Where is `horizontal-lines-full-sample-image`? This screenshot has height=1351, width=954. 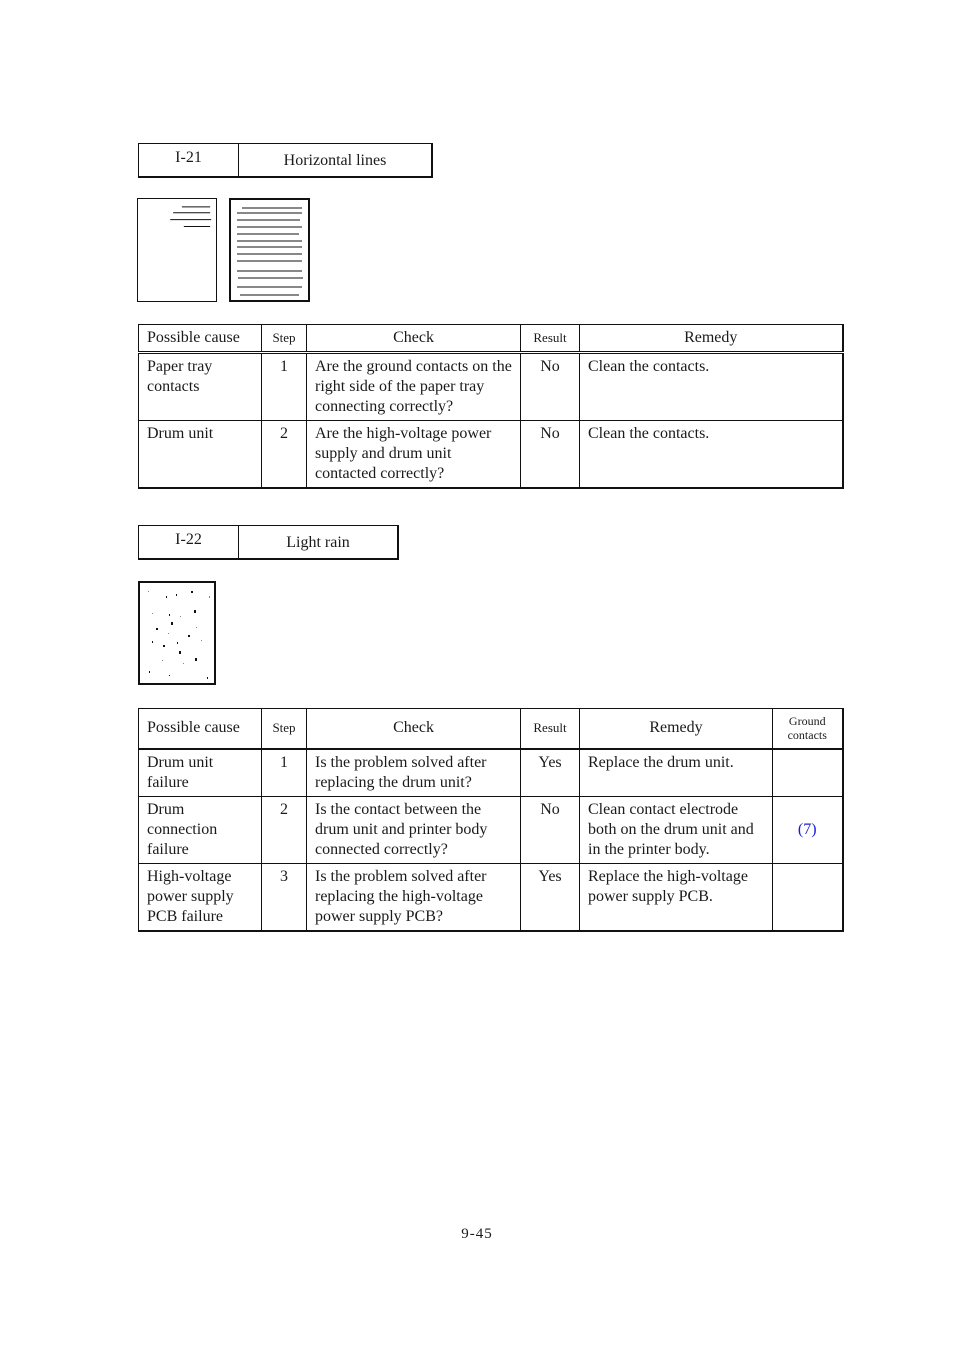
horizontal-lines-full-sample-image is located at coordinates (269, 250).